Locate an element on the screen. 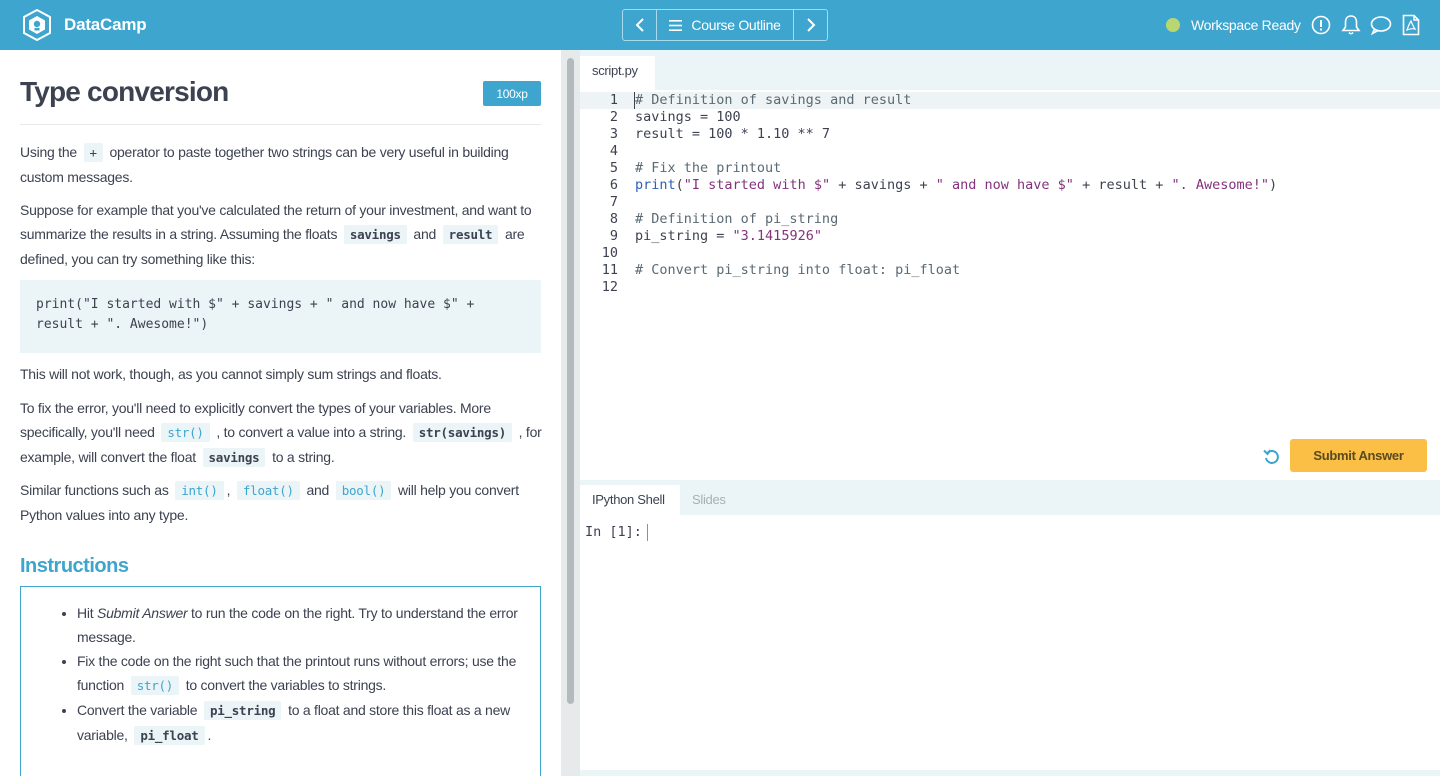  code-text: # Definition of pi_string is located at coordinates (736, 219).